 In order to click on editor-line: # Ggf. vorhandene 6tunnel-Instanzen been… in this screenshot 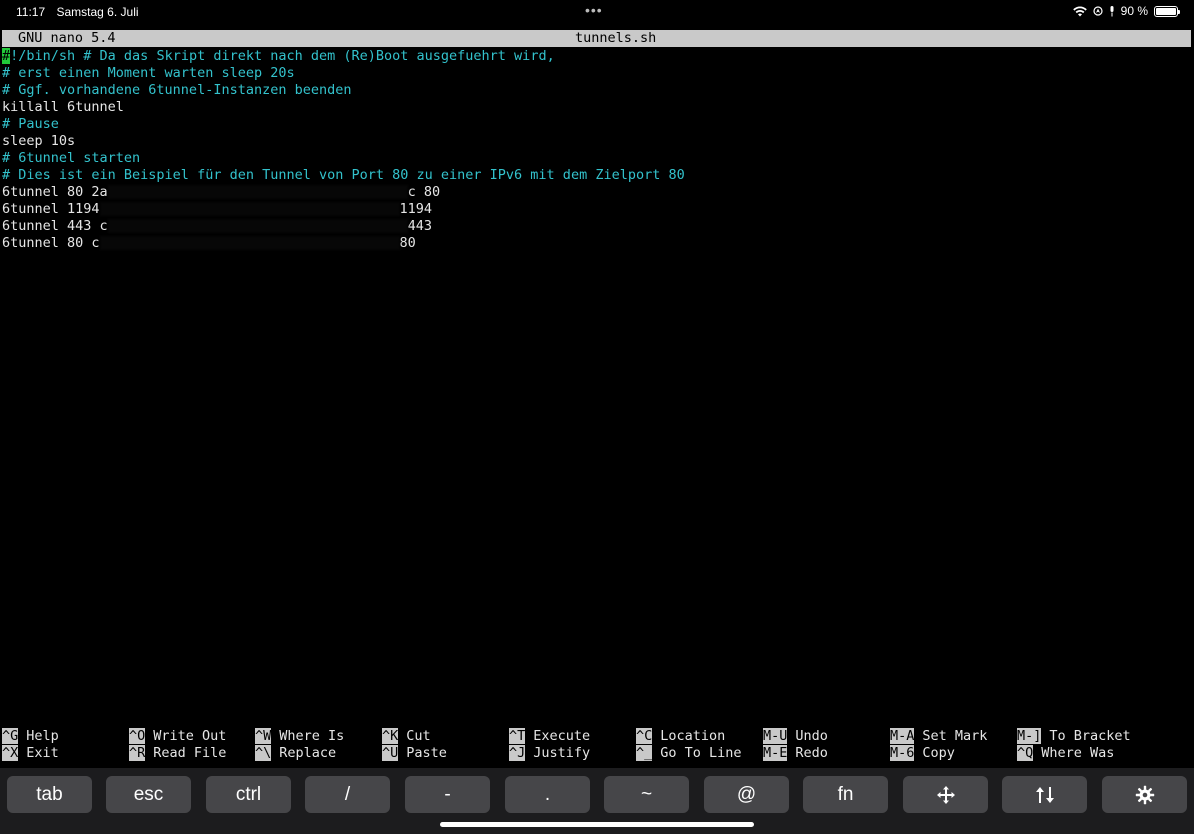, I will do `click(597, 90)`.